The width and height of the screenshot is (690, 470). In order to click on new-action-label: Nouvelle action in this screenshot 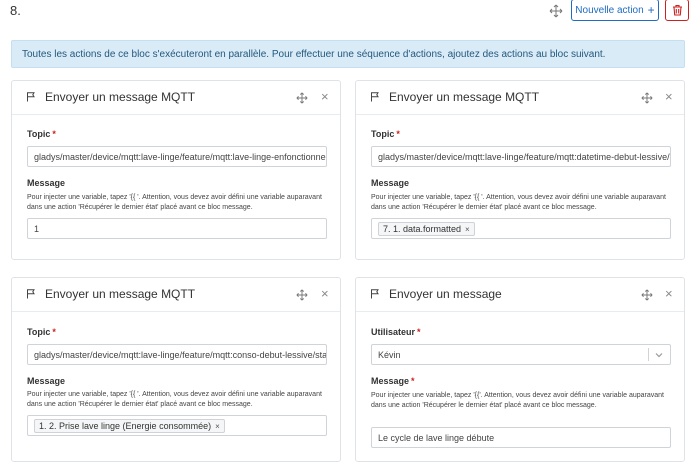, I will do `click(609, 10)`.